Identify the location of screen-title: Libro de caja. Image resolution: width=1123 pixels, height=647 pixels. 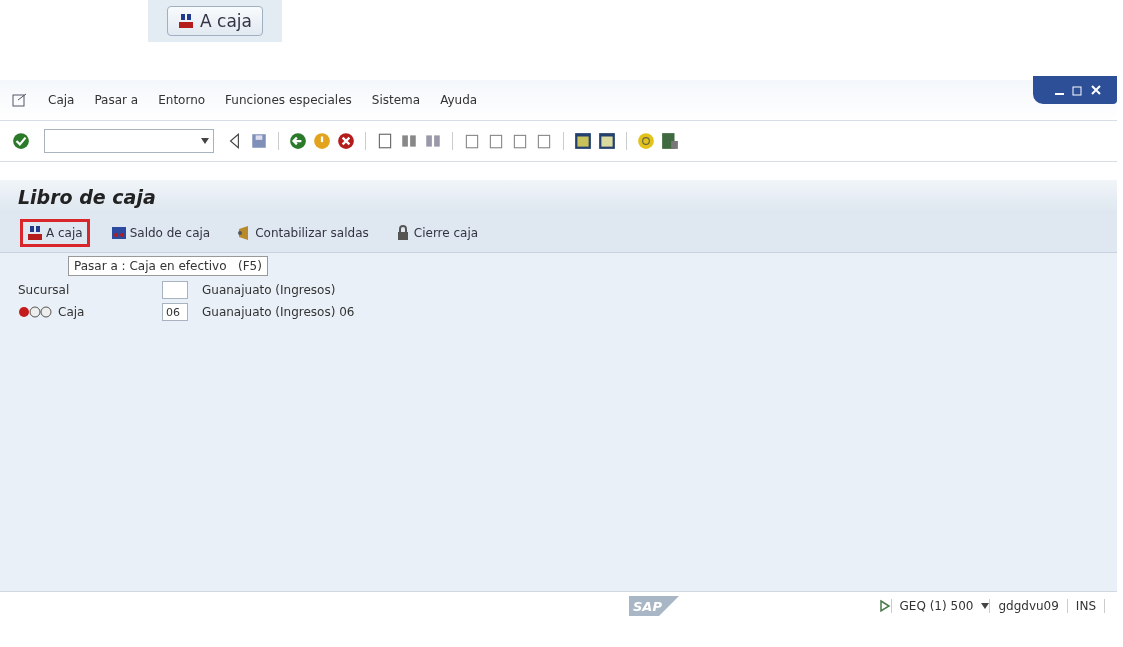
(87, 197).